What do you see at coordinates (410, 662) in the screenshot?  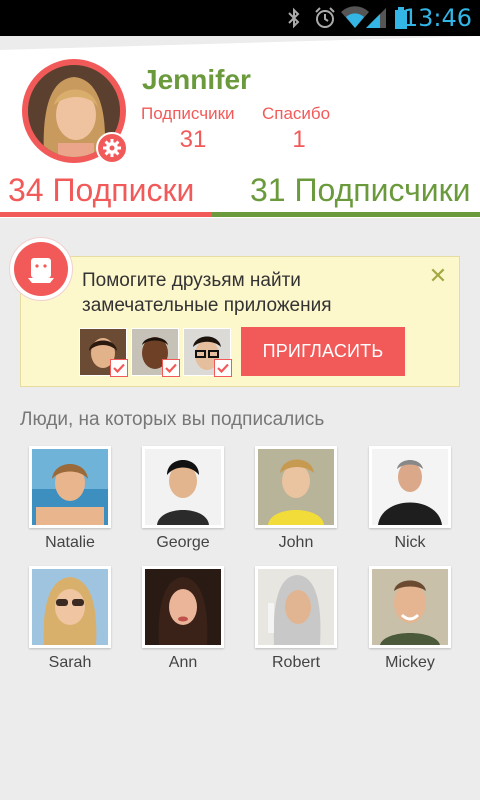 I see `person-name: Mickey` at bounding box center [410, 662].